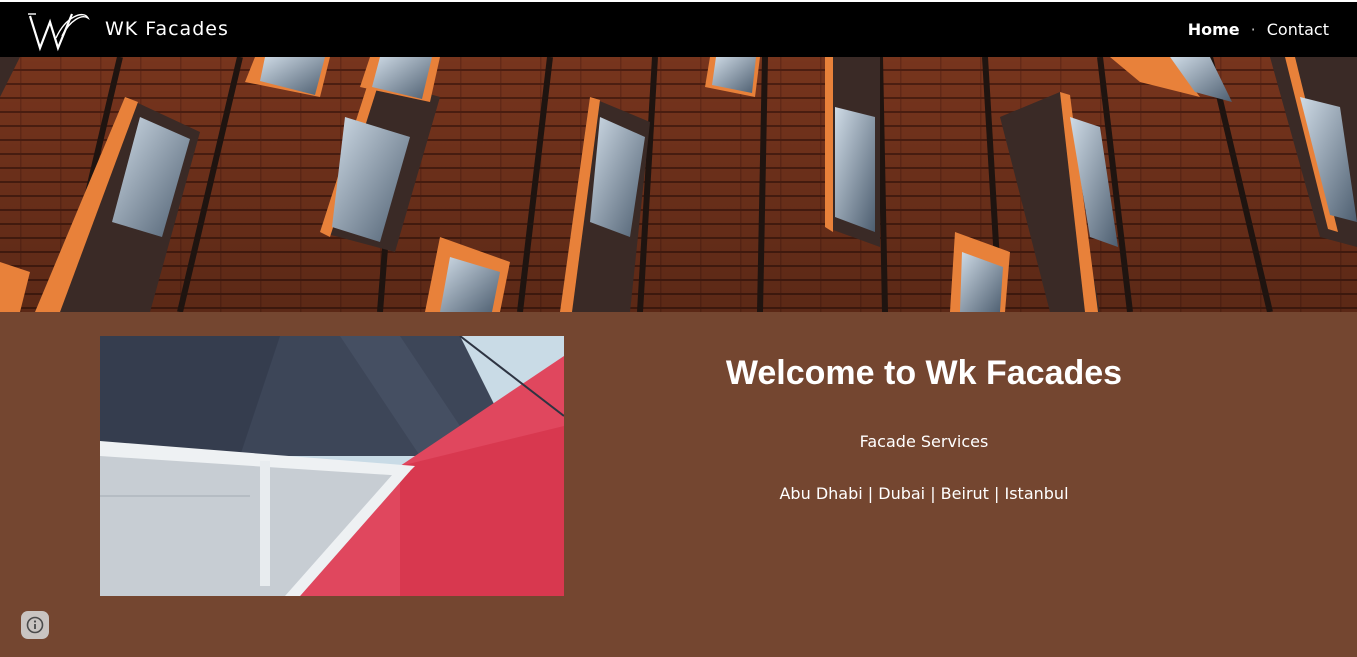  I want to click on nav-contact: Contact, so click(1298, 29).